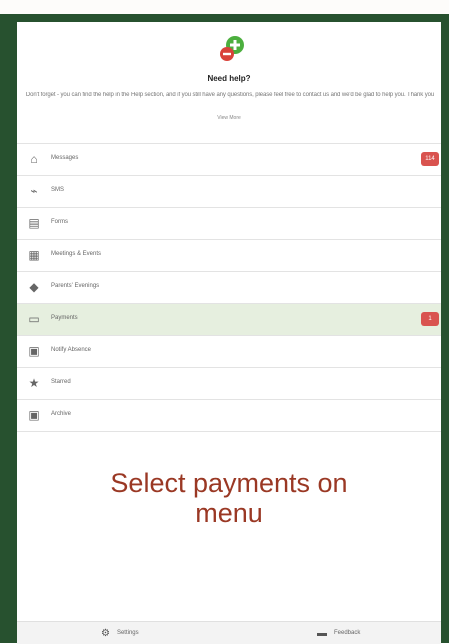 The height and width of the screenshot is (644, 449). Describe the element at coordinates (445, 328) in the screenshot. I see `frame-right` at that location.